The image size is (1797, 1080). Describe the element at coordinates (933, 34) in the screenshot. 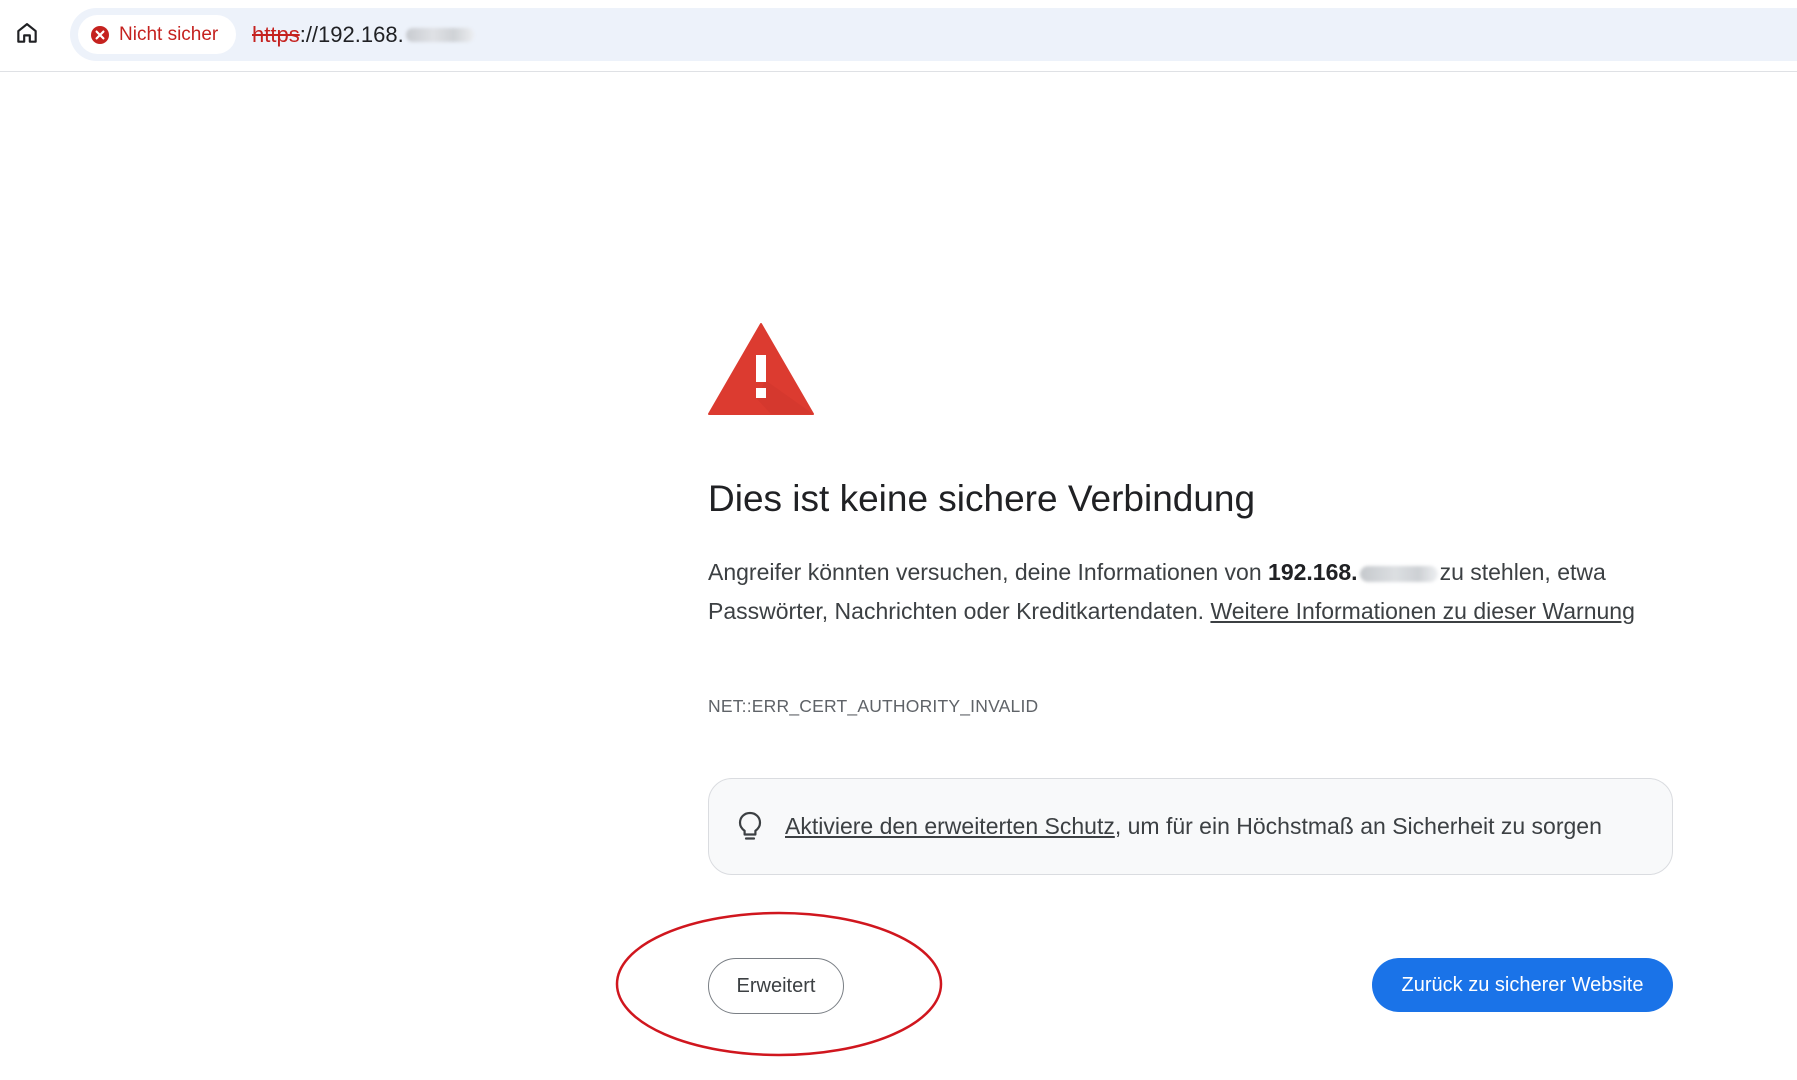

I see `address-bar: Nicht sicher https://192.168.` at that location.